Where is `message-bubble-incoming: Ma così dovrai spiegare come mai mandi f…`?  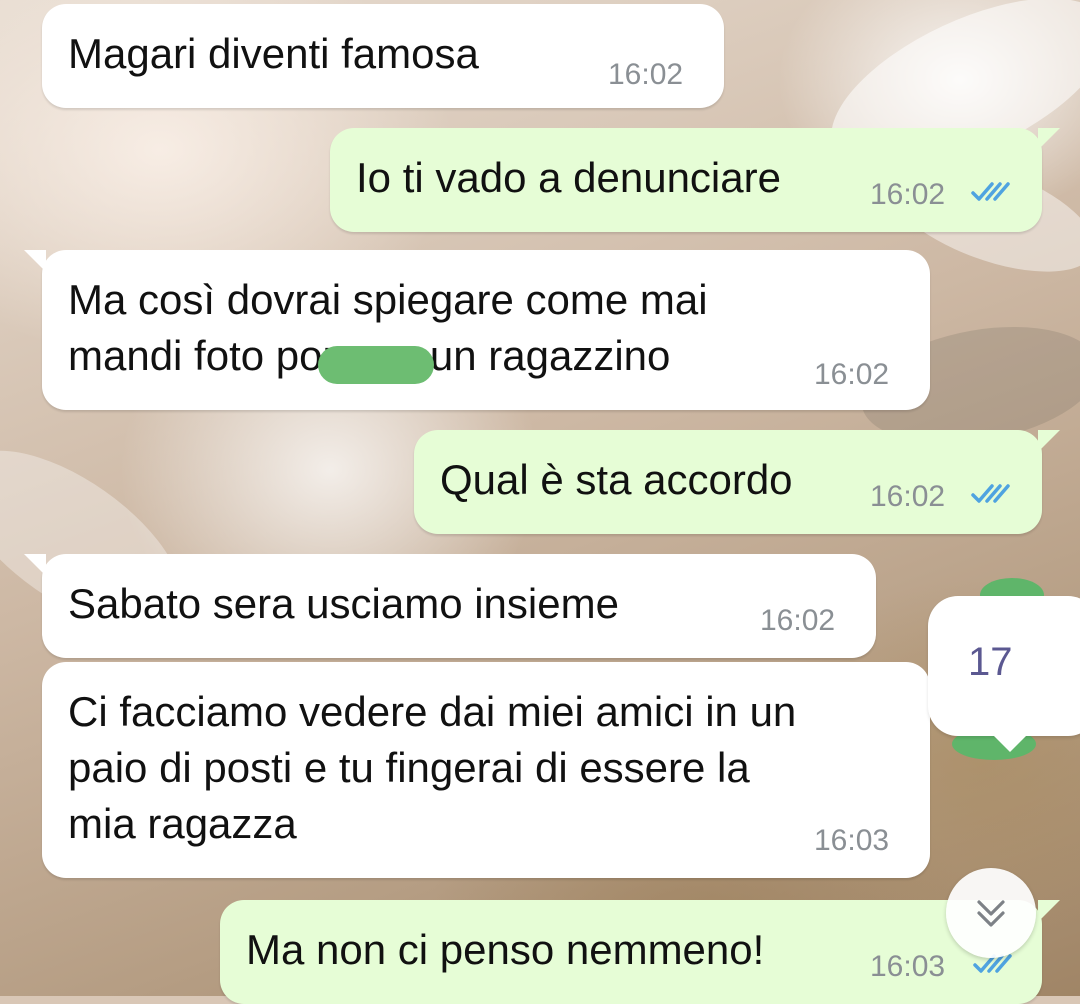
message-bubble-incoming: Ma così dovrai spiegare come mai mandi f… is located at coordinates (477, 330).